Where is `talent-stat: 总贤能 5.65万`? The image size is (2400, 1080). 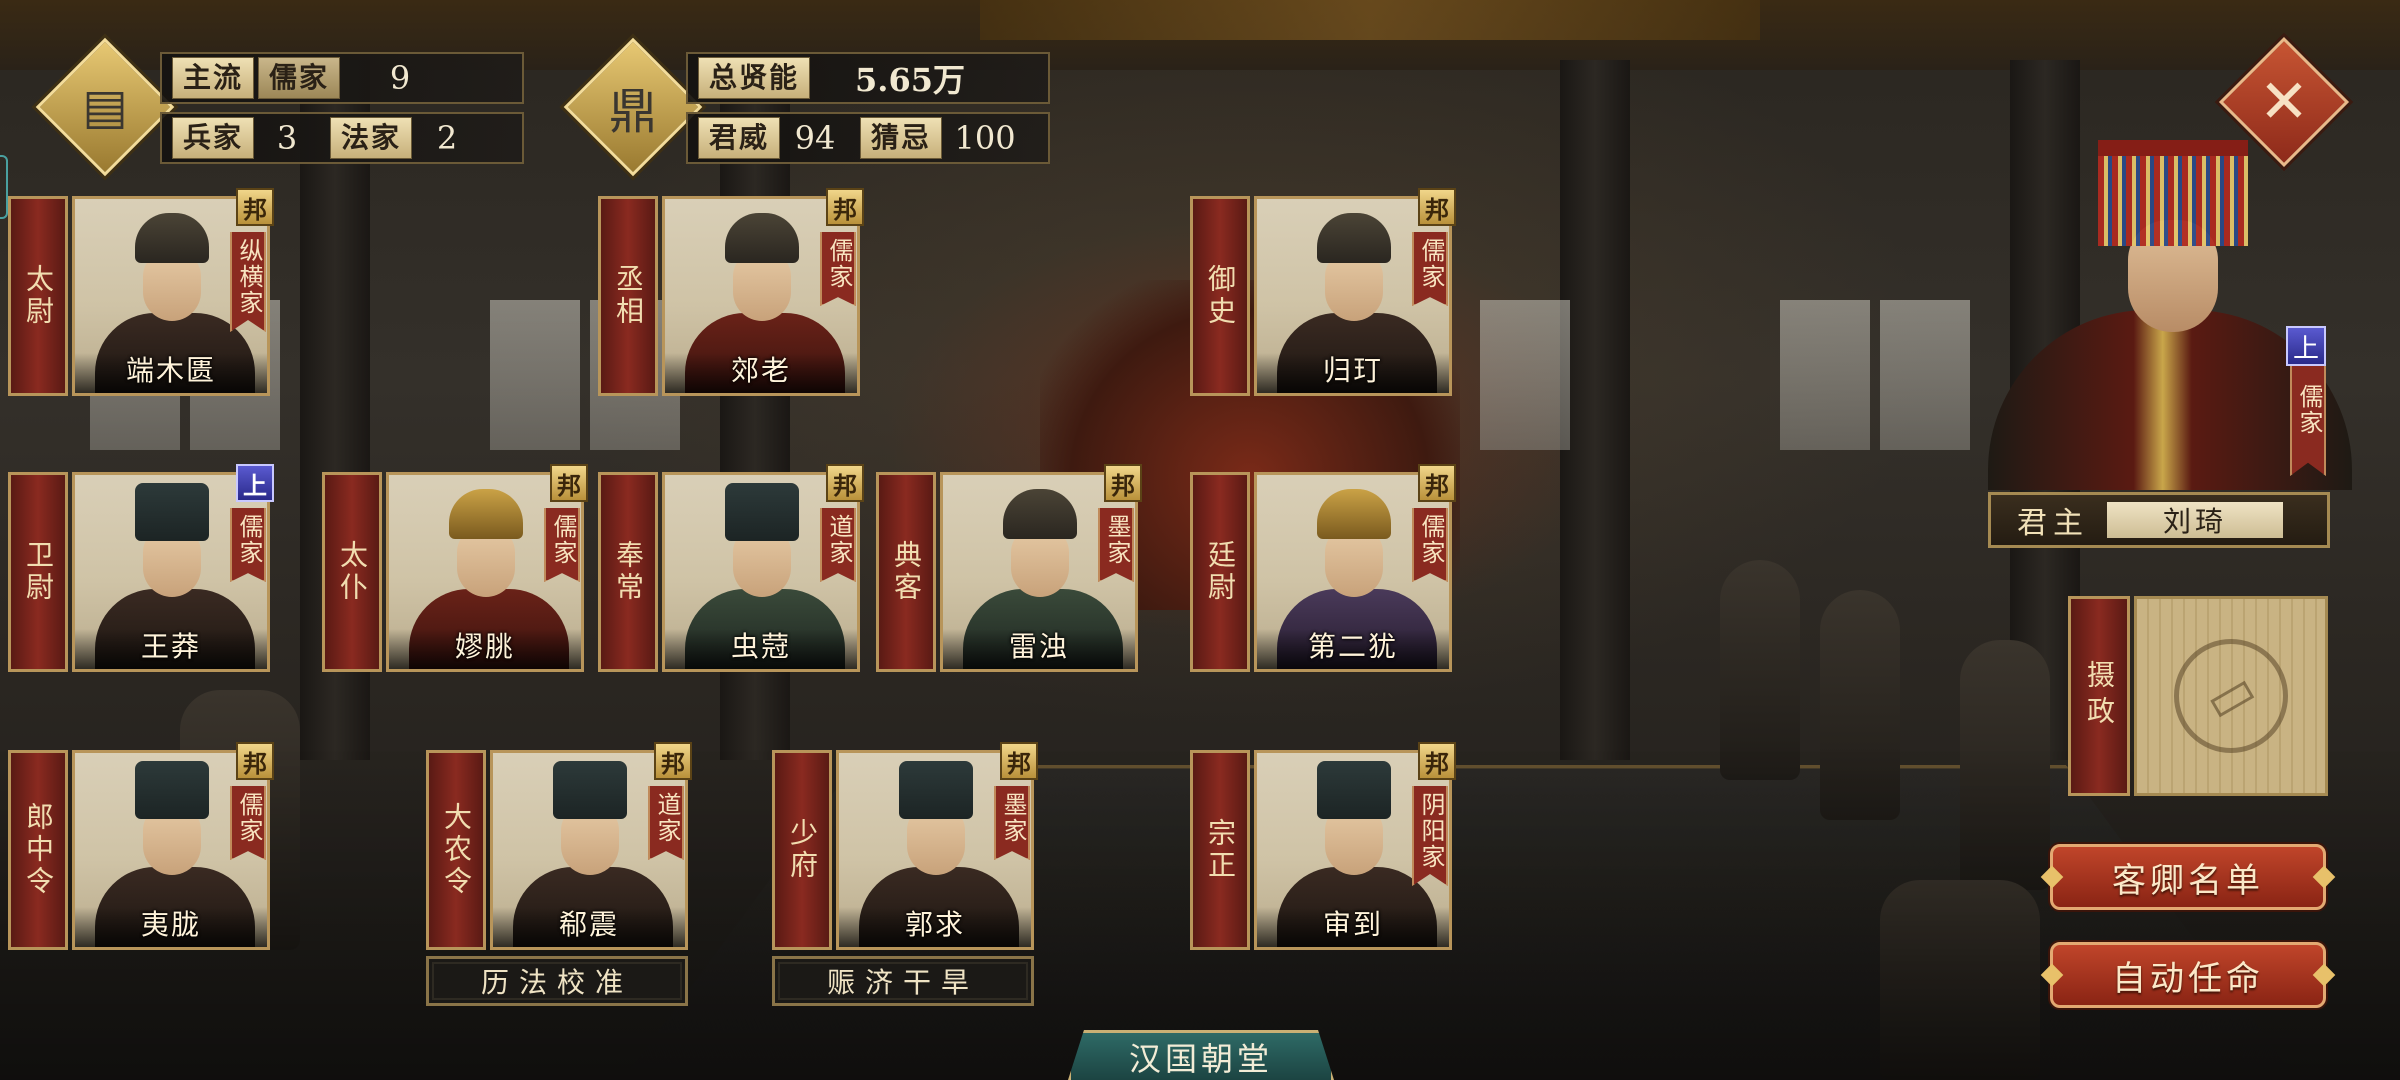 talent-stat: 总贤能 5.65万 is located at coordinates (868, 78).